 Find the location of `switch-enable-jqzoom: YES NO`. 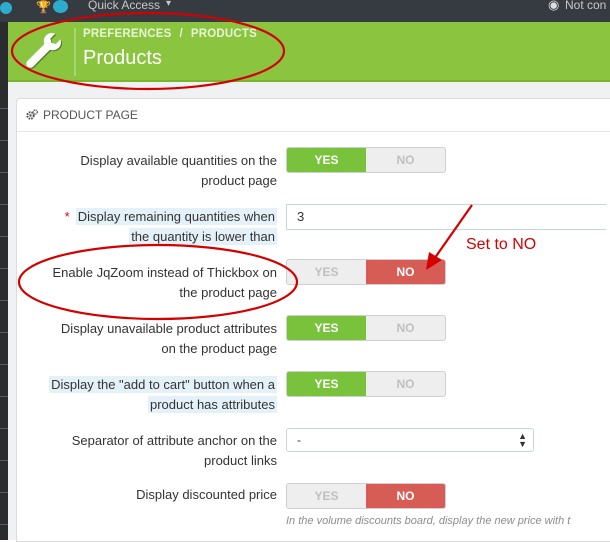

switch-enable-jqzoom: YES NO is located at coordinates (366, 272).